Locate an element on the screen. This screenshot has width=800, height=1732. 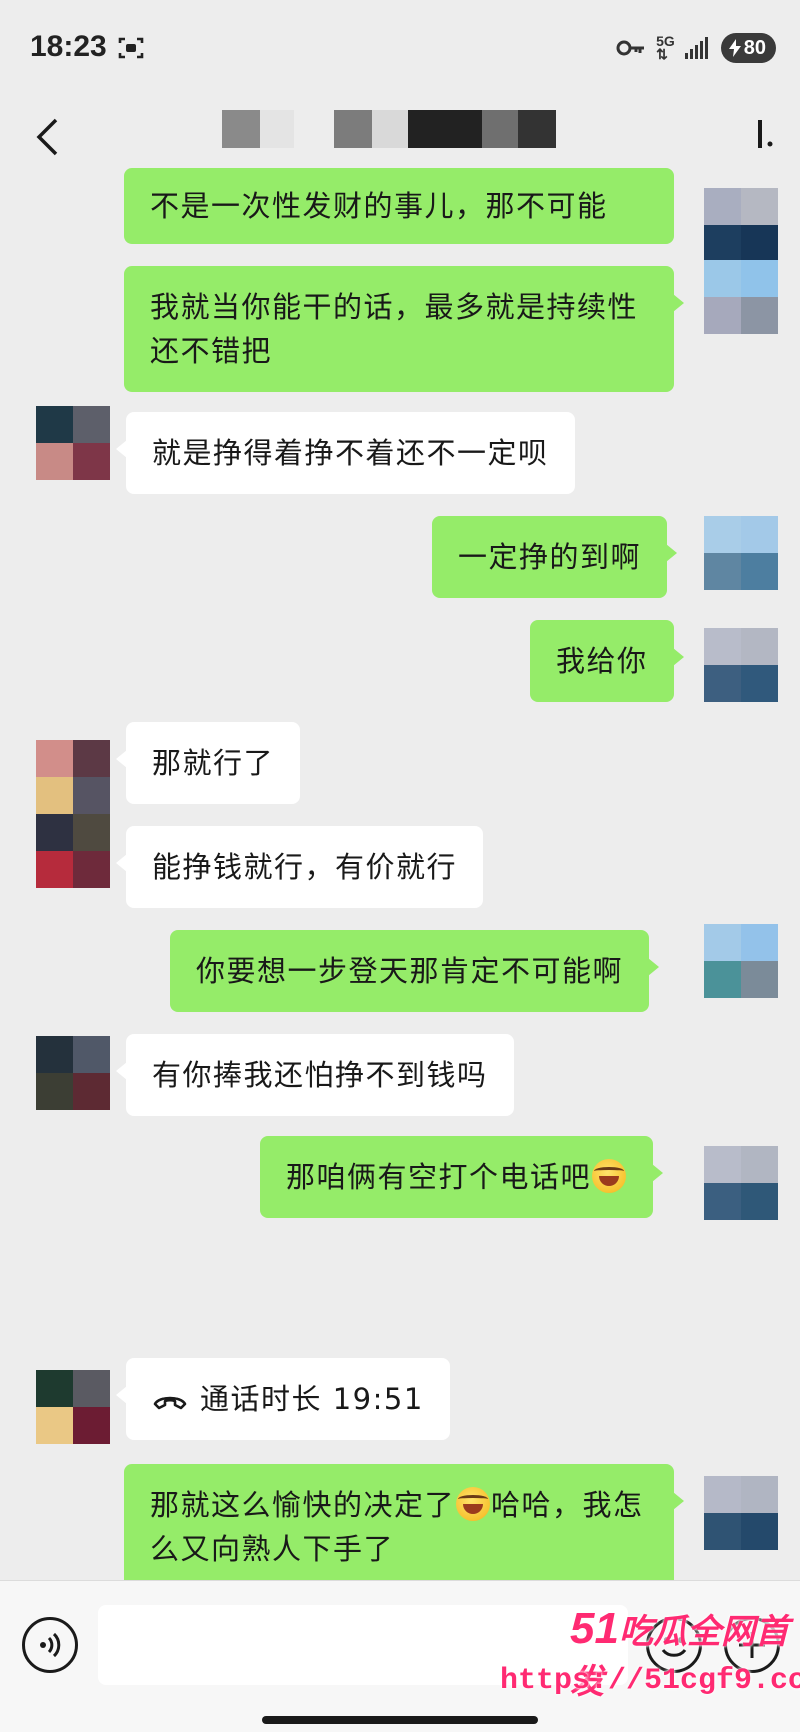
message-bubble-received: 有你捧我还怕挣不到钱吗 is located at coordinates (315, 1075).